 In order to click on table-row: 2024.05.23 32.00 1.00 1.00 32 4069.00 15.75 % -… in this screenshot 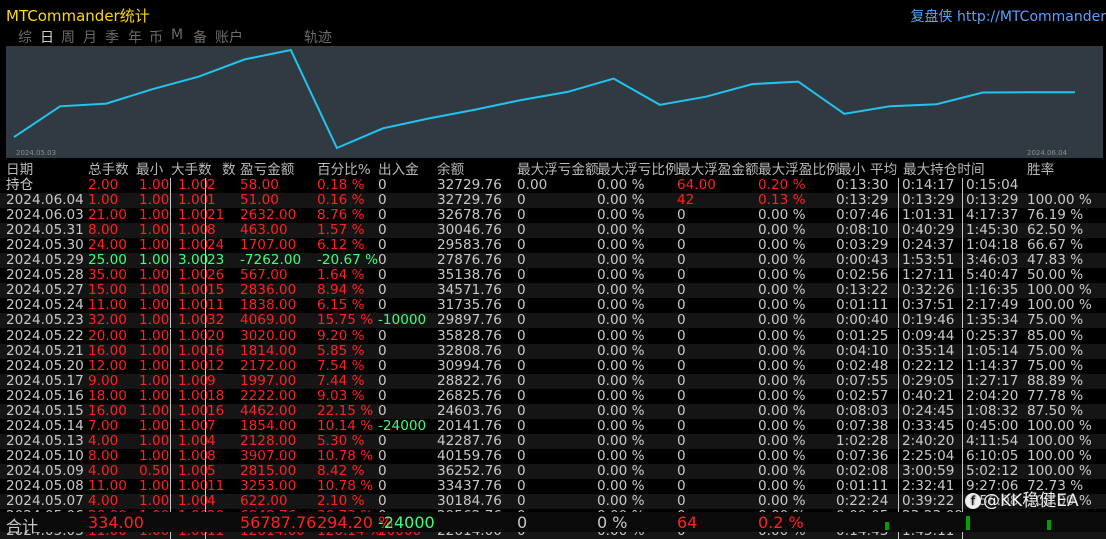, I will do `click(553, 321)`.